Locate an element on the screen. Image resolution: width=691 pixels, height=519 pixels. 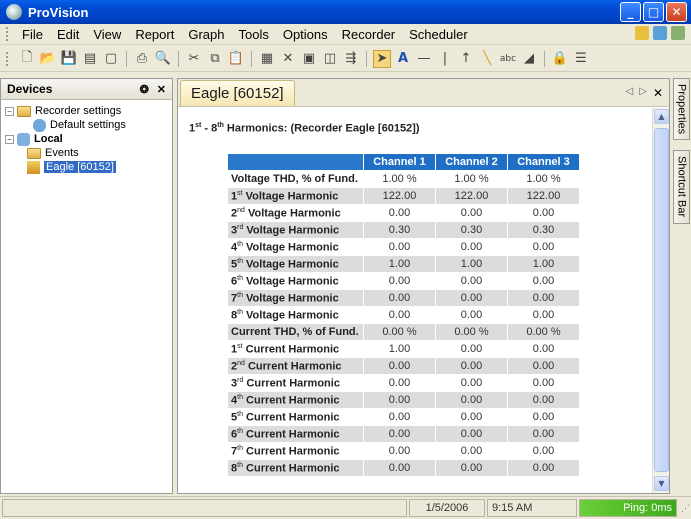
table-row: 6th Voltage Harmonic 0.00 0.00 0.00 is located at coordinates (403, 281).